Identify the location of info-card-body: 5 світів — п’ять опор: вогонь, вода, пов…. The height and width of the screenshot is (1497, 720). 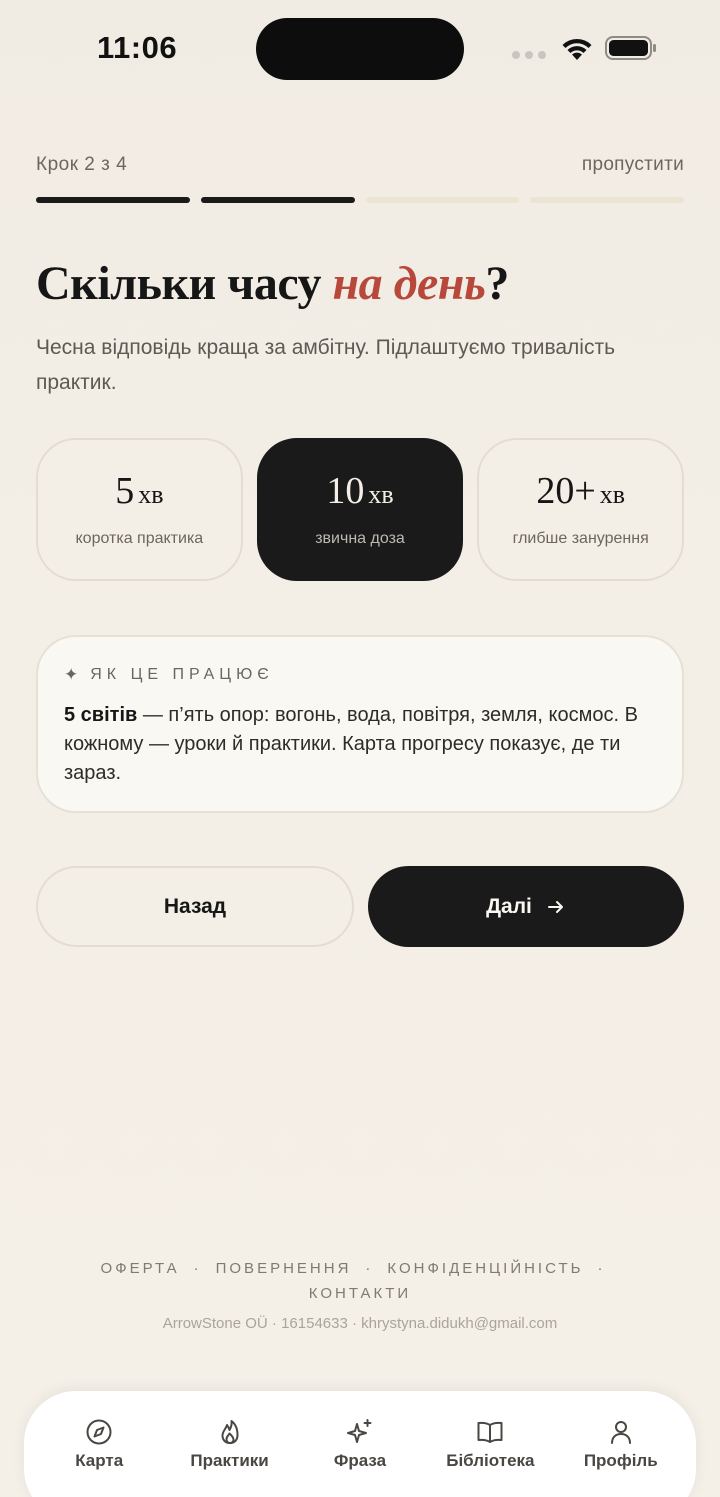
(360, 744).